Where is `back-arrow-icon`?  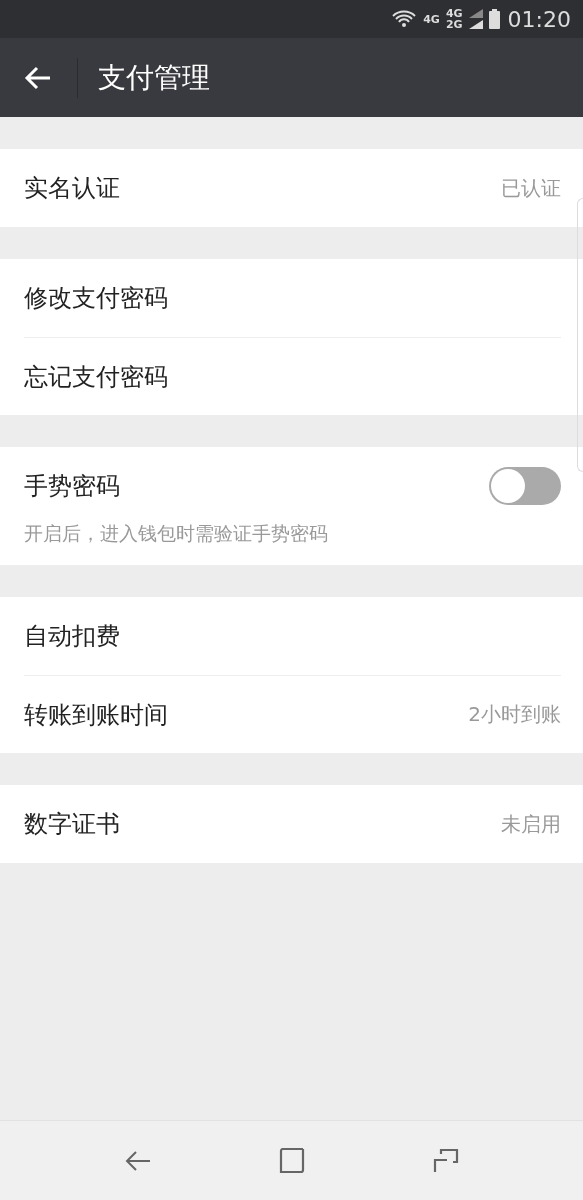
back-arrow-icon is located at coordinates (38, 77).